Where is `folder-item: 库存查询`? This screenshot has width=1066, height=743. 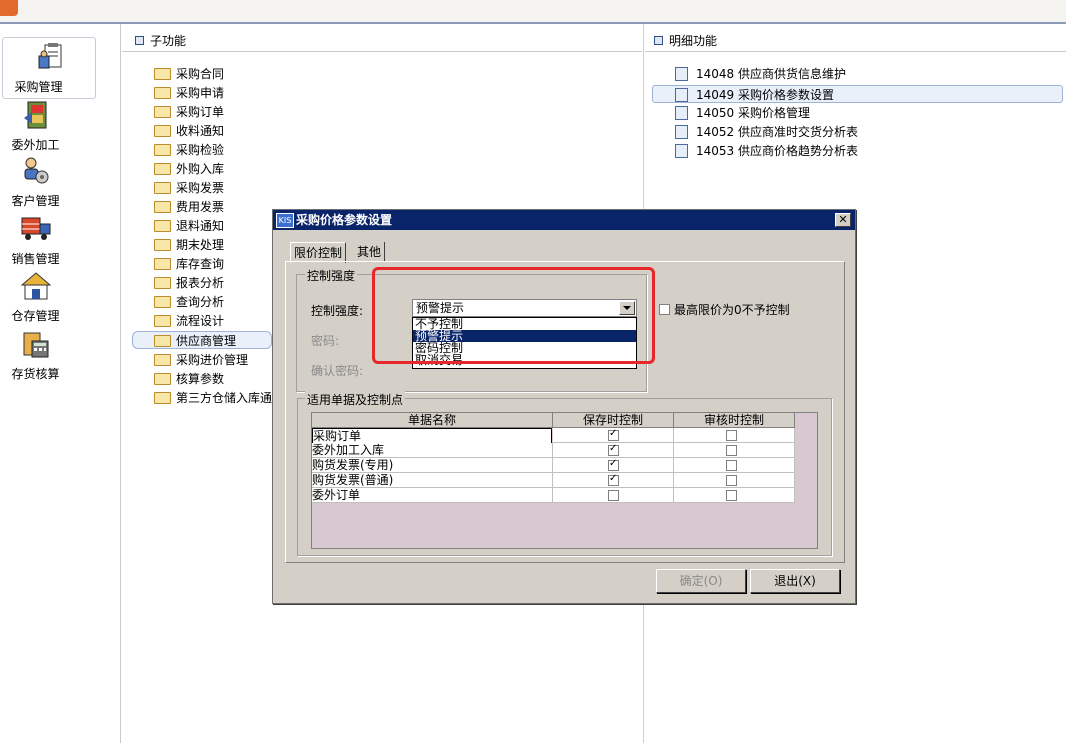 folder-item: 库存查询 is located at coordinates (189, 264).